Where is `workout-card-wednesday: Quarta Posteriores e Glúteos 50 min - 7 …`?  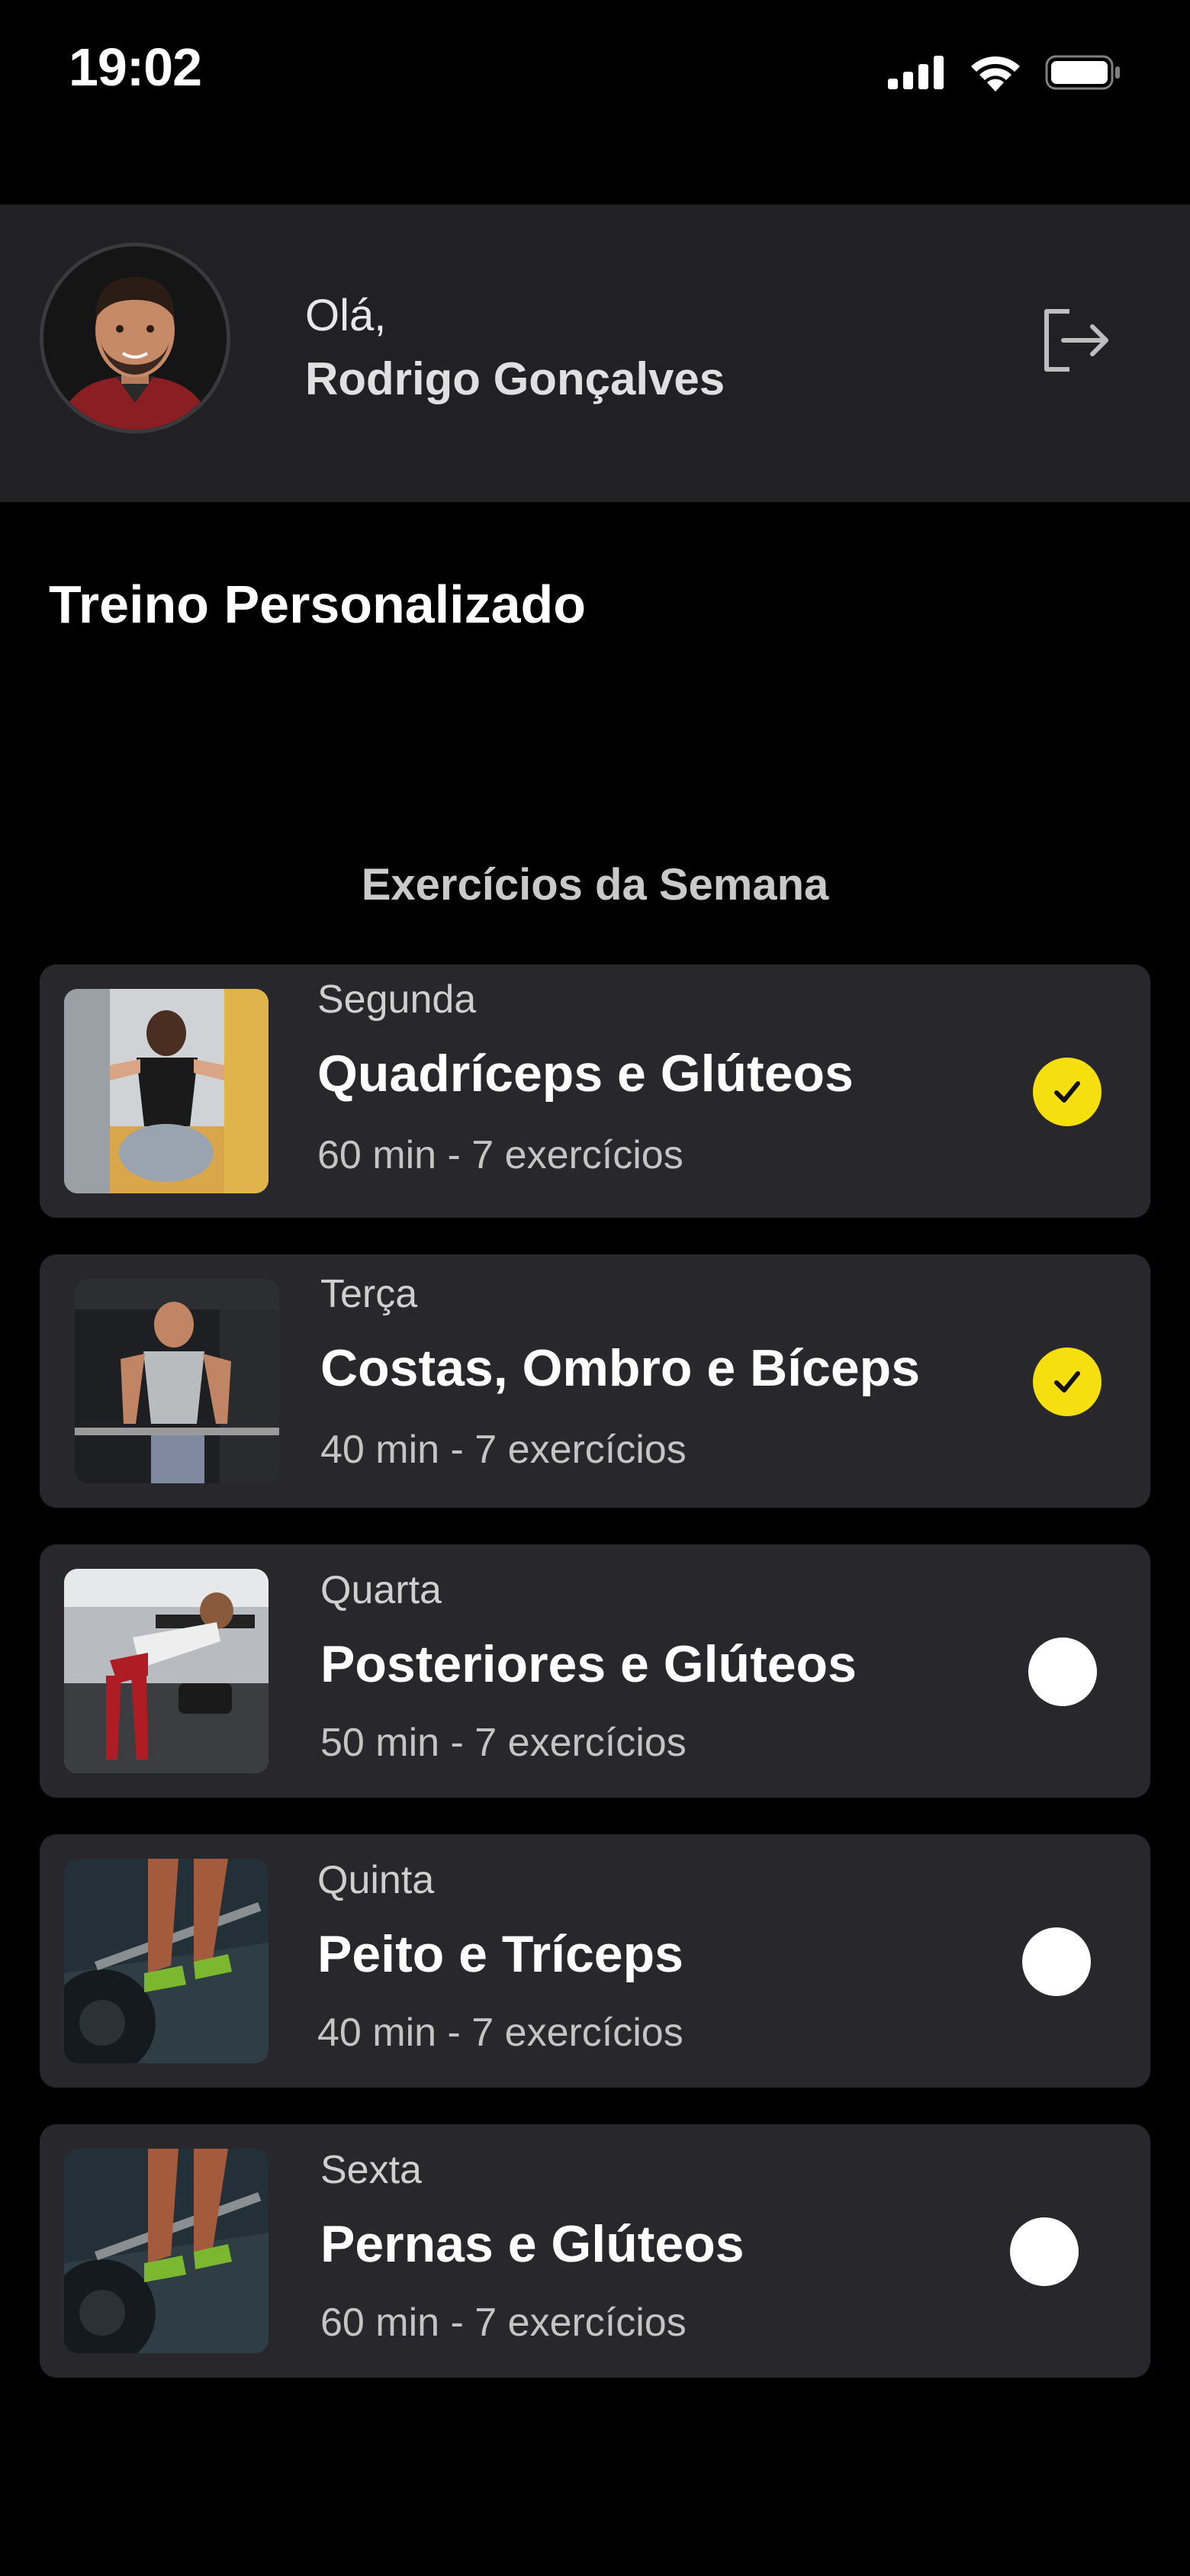
workout-card-wednesday: Quarta Posteriores e Glúteos 50 min - 7 … is located at coordinates (595, 1671).